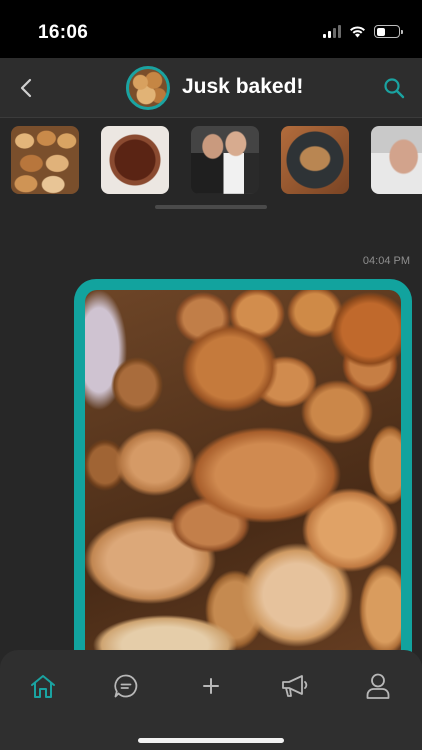 This screenshot has width=422, height=750. I want to click on back-button, so click(26, 88).